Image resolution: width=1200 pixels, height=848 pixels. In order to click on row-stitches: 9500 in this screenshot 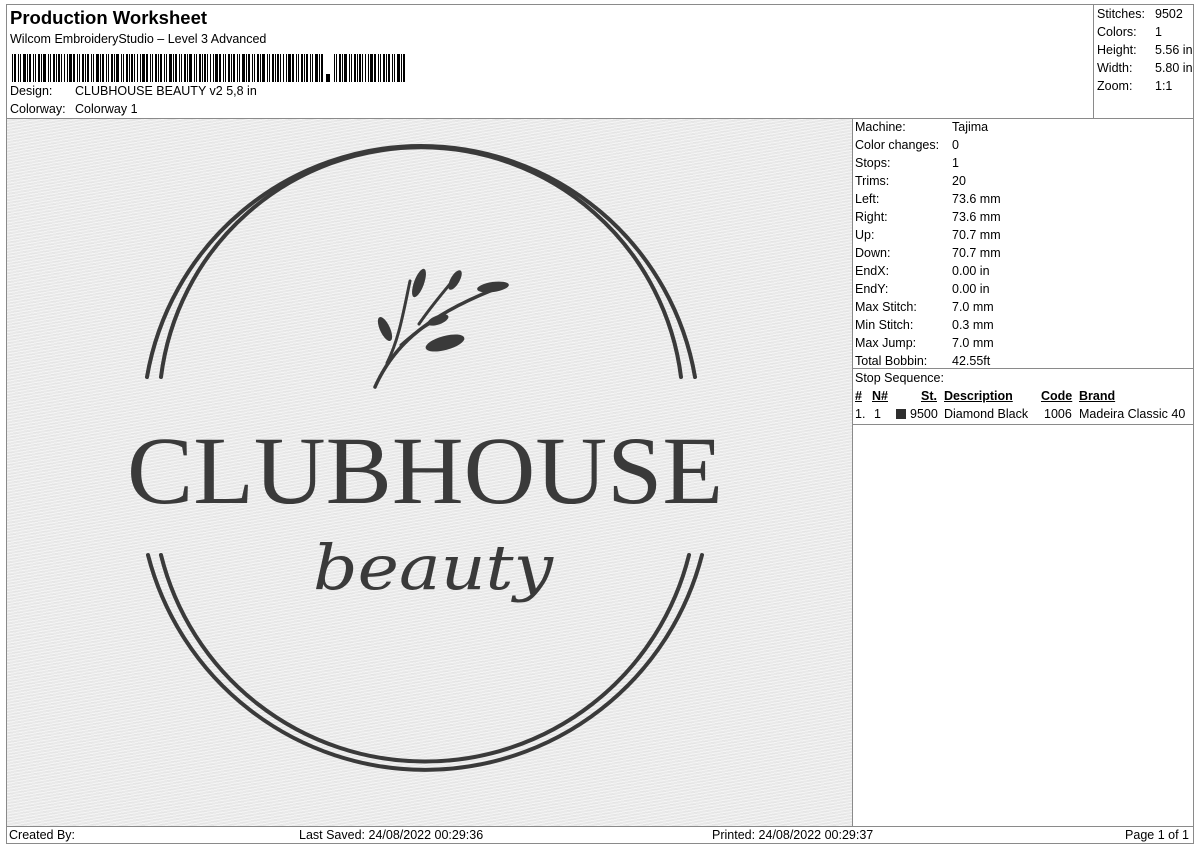, I will do `click(924, 414)`.